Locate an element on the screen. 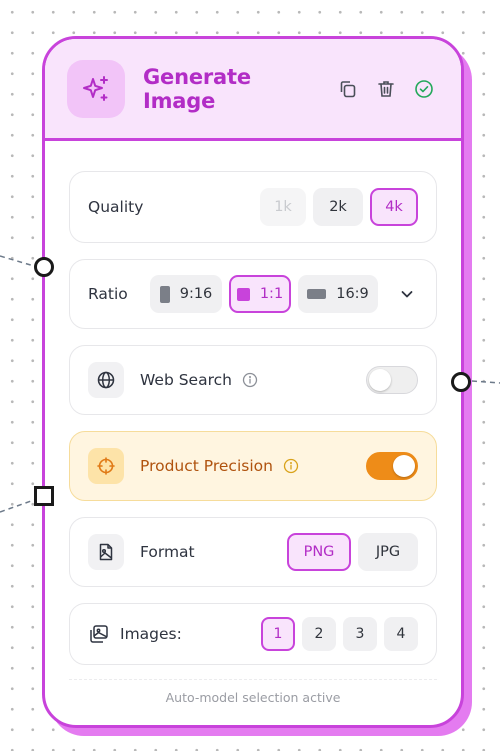 This screenshot has width=500, height=751. check-circle-icon is located at coordinates (424, 89).